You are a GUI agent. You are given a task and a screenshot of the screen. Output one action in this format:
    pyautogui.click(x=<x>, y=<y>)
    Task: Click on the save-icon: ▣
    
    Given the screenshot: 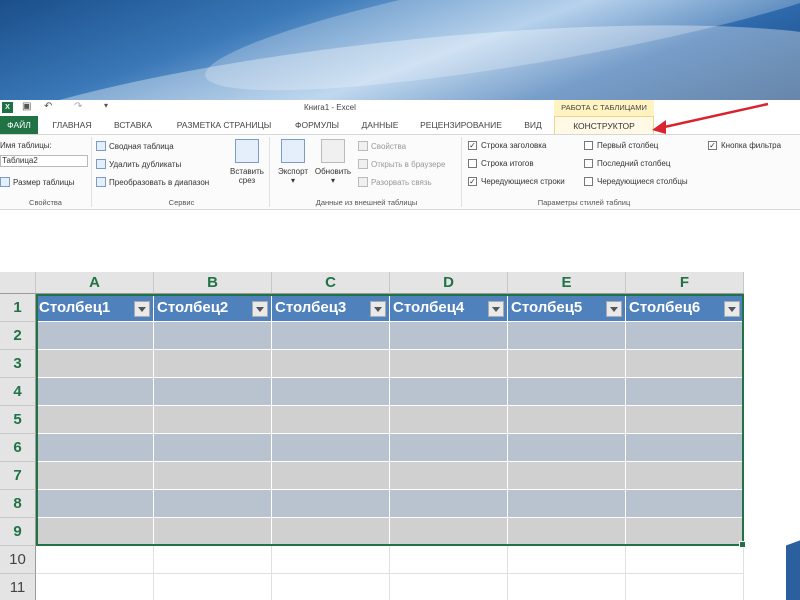 What is the action you would take?
    pyautogui.click(x=26, y=106)
    